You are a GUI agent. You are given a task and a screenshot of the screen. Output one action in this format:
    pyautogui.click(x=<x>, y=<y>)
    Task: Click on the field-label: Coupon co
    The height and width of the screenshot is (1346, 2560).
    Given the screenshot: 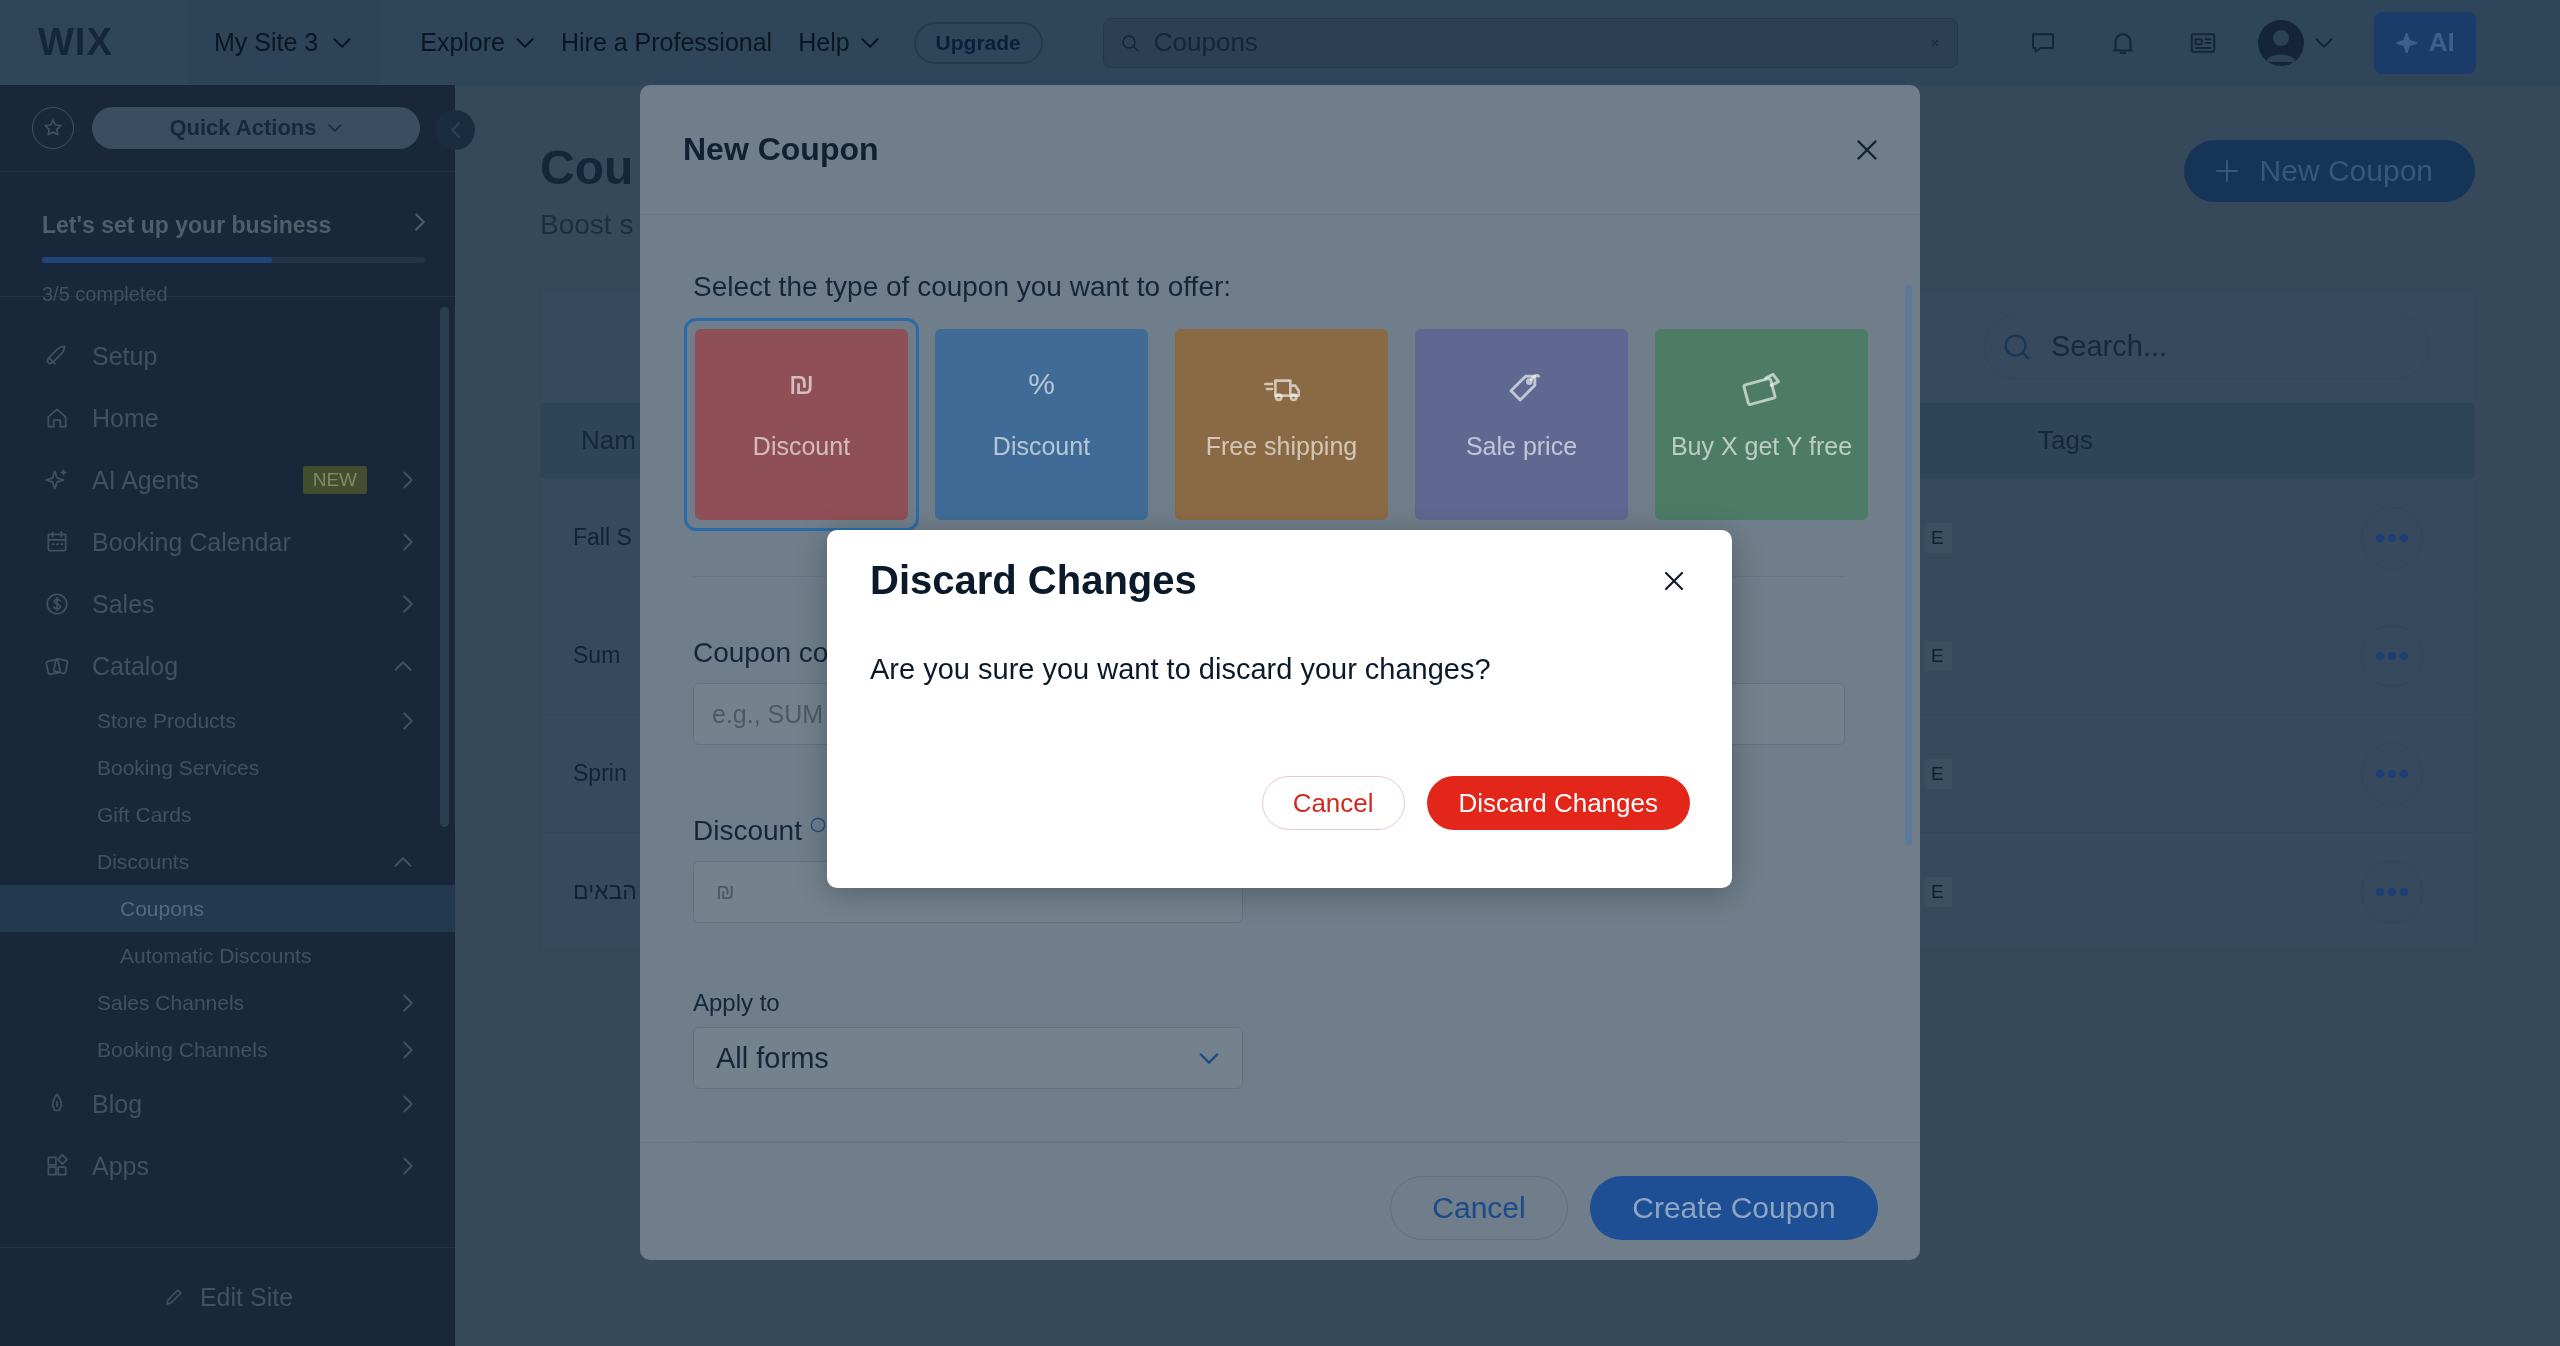 What is the action you would take?
    pyautogui.click(x=761, y=653)
    